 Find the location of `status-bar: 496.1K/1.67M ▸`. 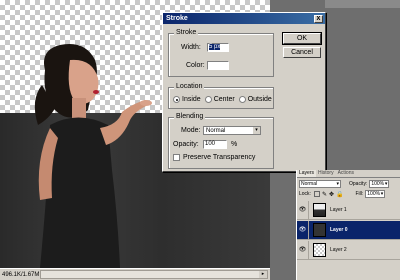

status-bar: 496.1K/1.67M ▸ is located at coordinates (135, 274).